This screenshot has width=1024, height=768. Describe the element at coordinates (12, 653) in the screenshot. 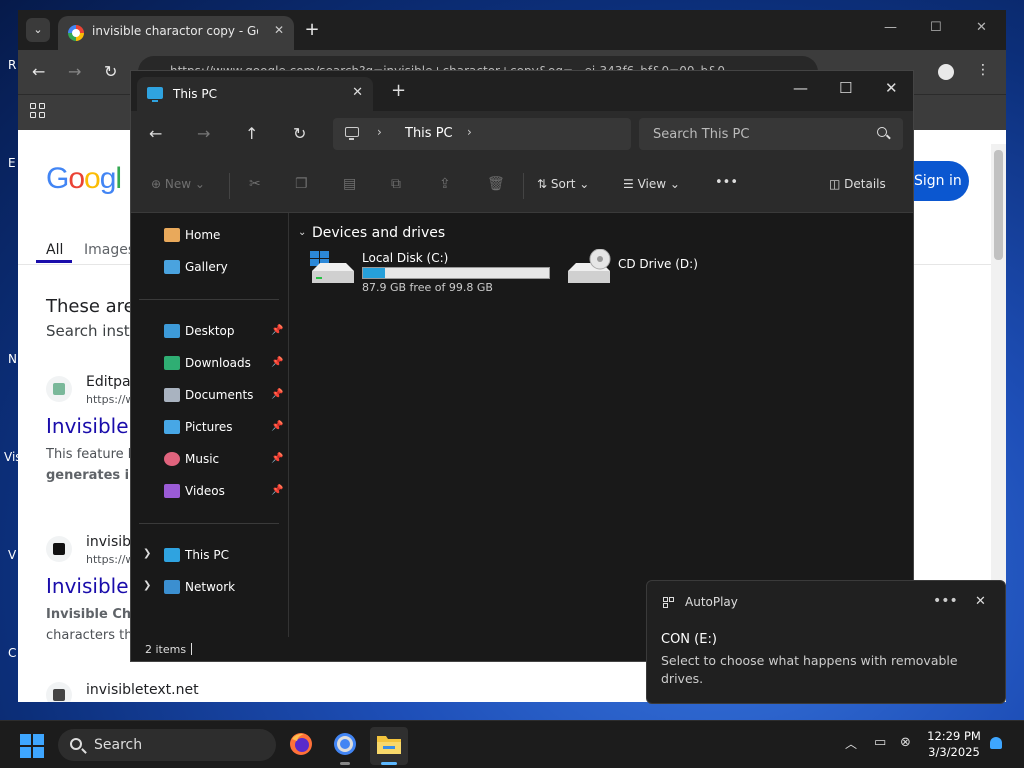

I see `desktop-icon-label: C` at that location.